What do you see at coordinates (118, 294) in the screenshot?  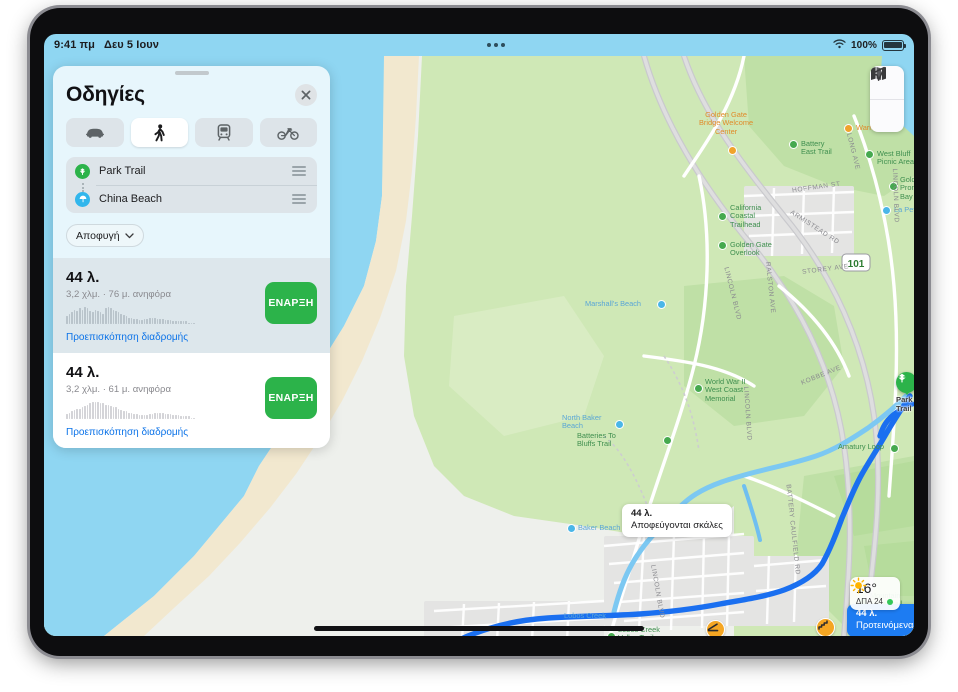 I see `route-details: 3,2 χλμ. · 76 μ. ανηφόρα` at bounding box center [118, 294].